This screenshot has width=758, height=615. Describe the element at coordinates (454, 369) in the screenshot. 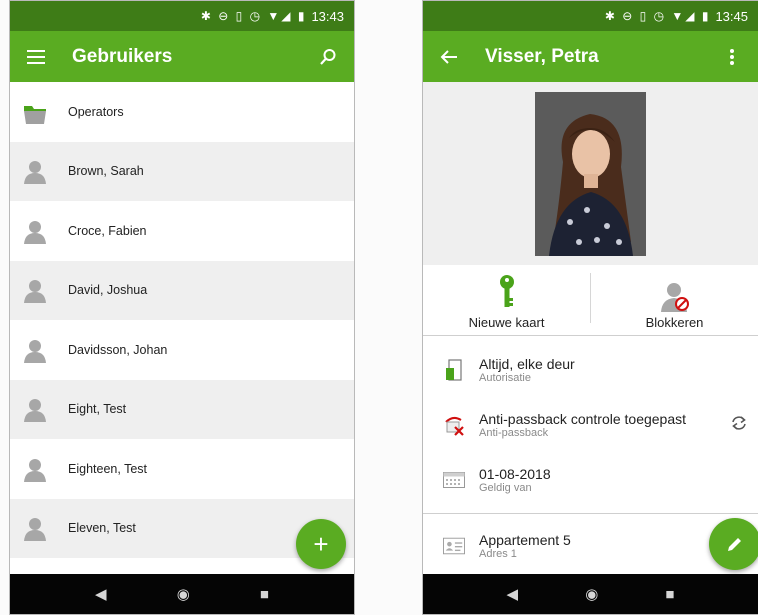

I see `door-icon` at that location.